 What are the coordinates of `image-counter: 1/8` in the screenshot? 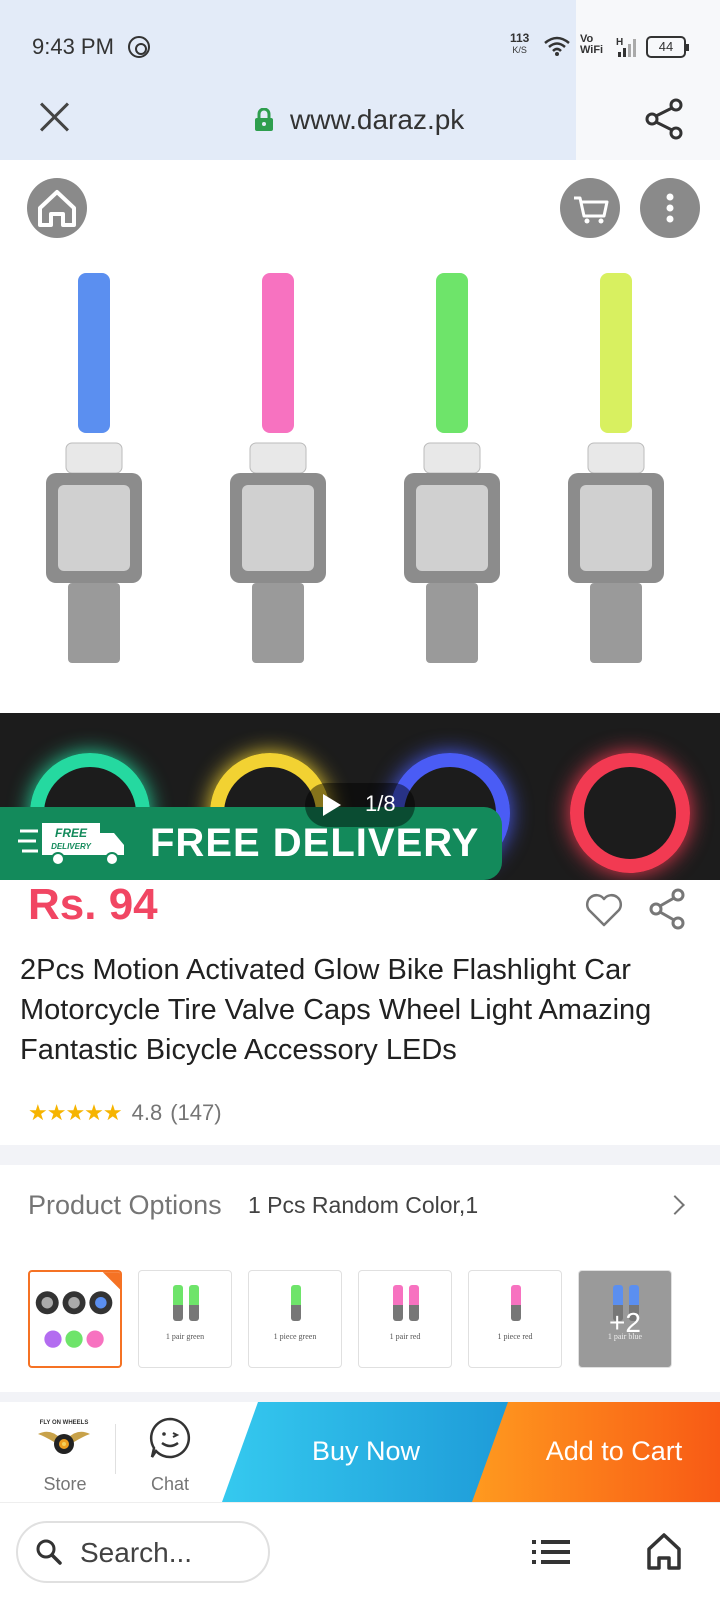 It's located at (380, 803).